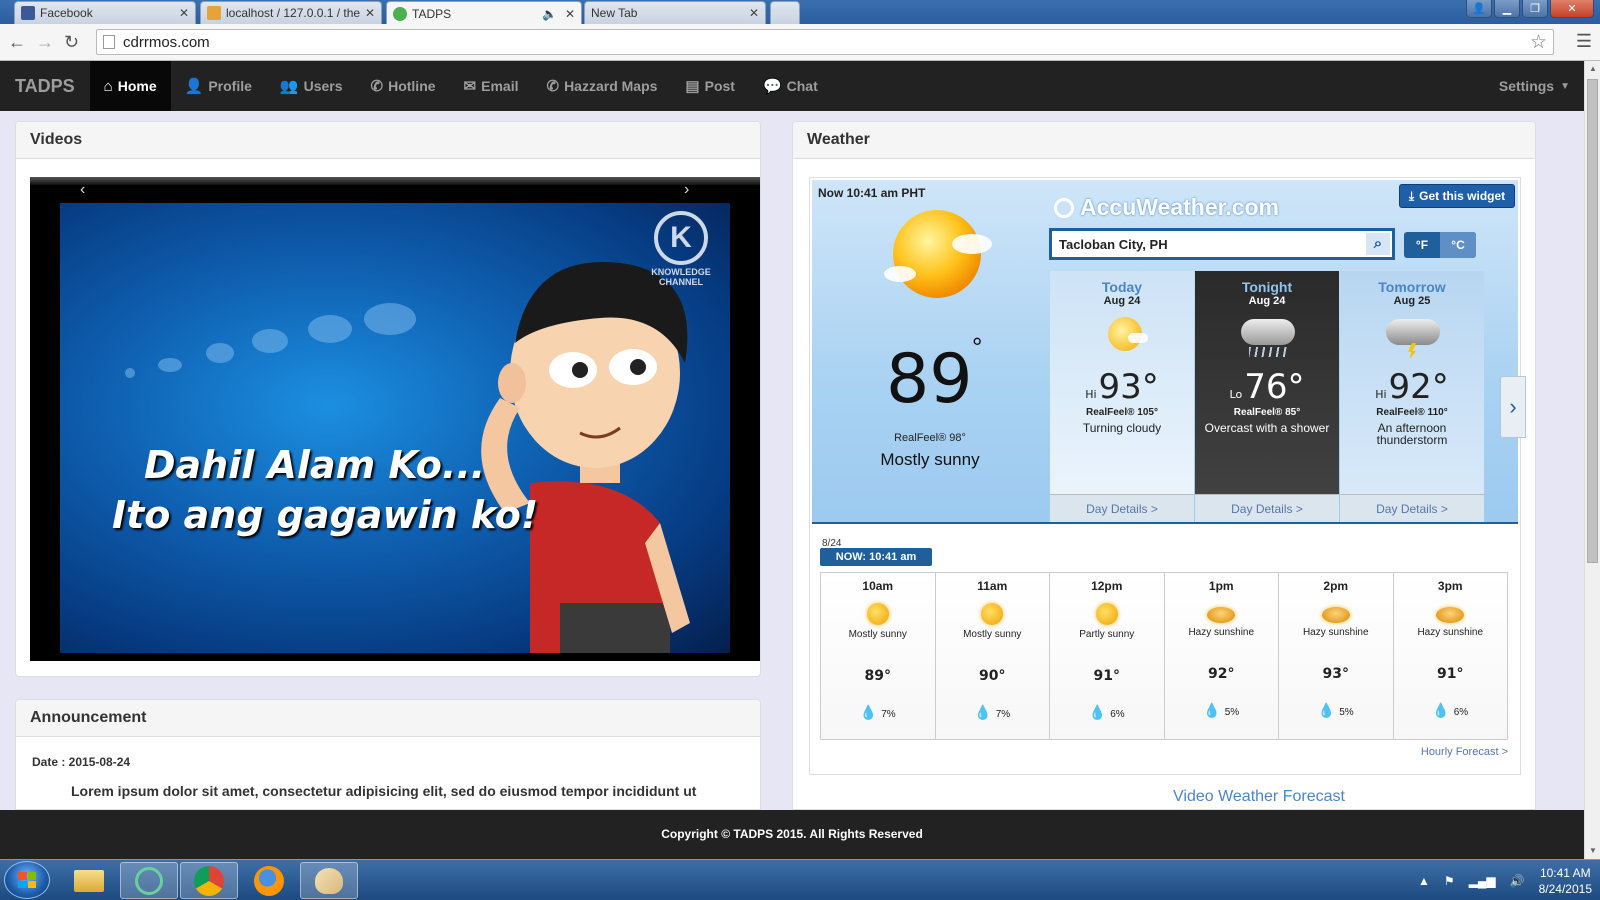 Image resolution: width=1600 pixels, height=900 pixels. Describe the element at coordinates (45, 86) in the screenshot. I see `site-brand: TADPS` at that location.